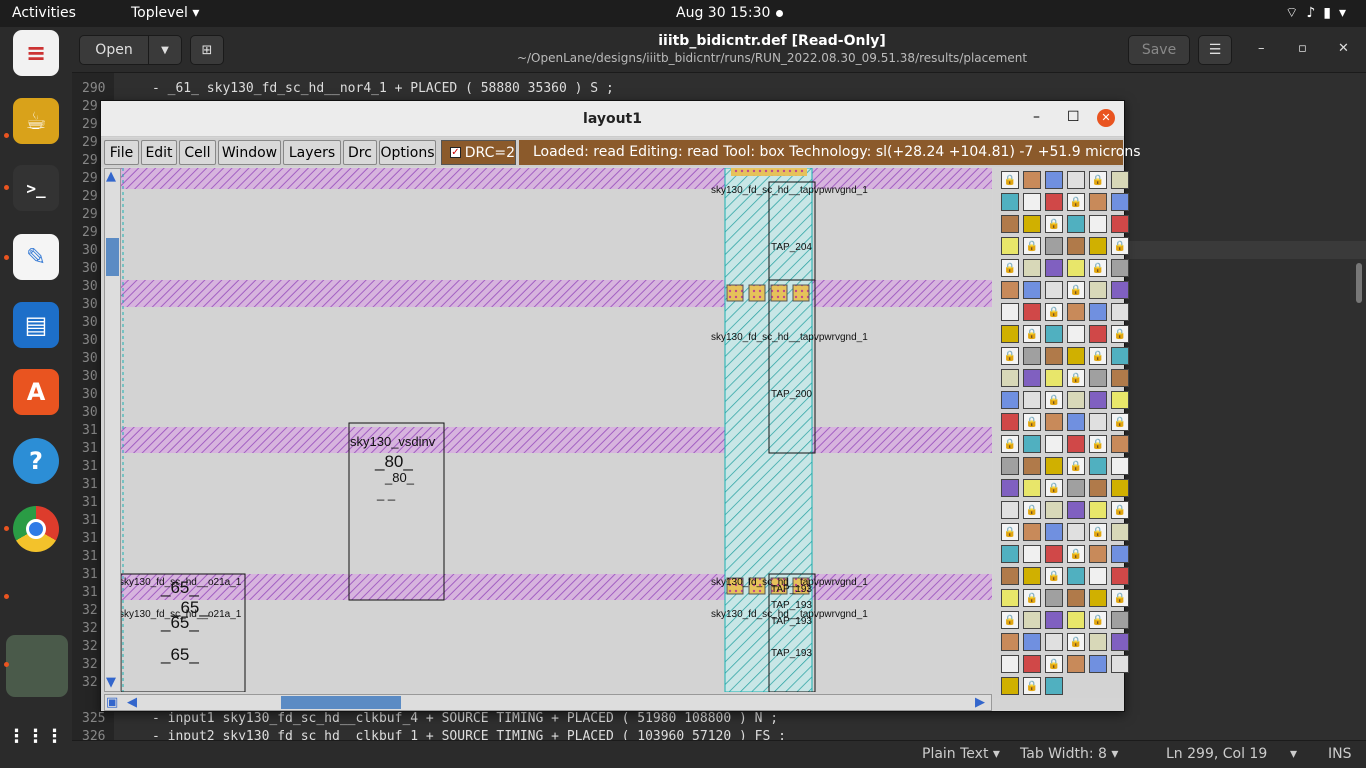 This screenshot has width=1366, height=768. Describe the element at coordinates (1319, 13) in the screenshot. I see `system-tray: ⌔♪▮▾` at that location.